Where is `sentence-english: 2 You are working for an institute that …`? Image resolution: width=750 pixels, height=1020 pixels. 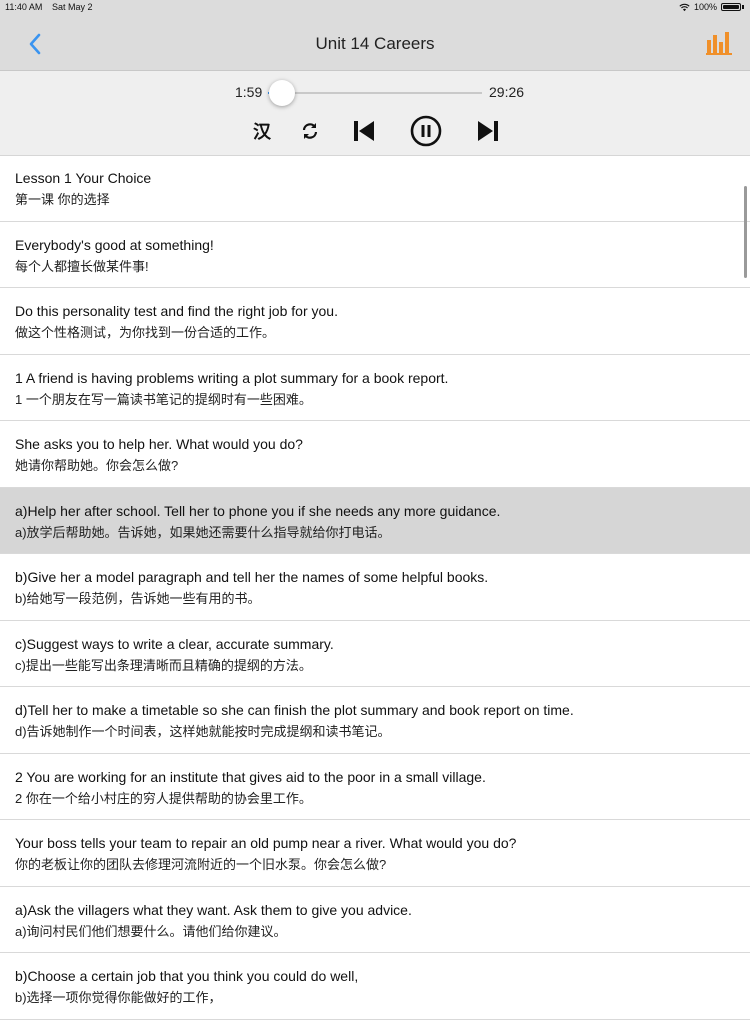 sentence-english: 2 You are working for an institute that … is located at coordinates (250, 776).